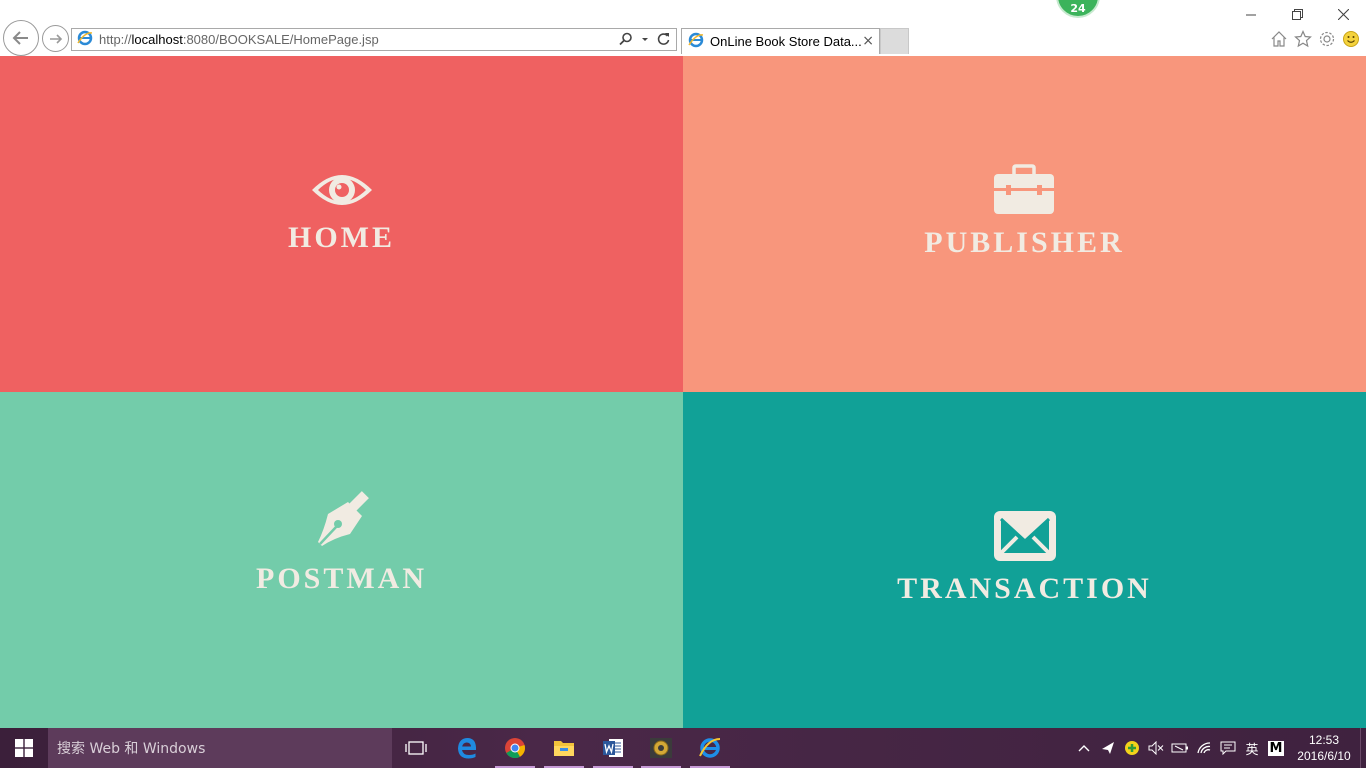 The height and width of the screenshot is (768, 1366). I want to click on tab-close-icon: ×, so click(868, 41).